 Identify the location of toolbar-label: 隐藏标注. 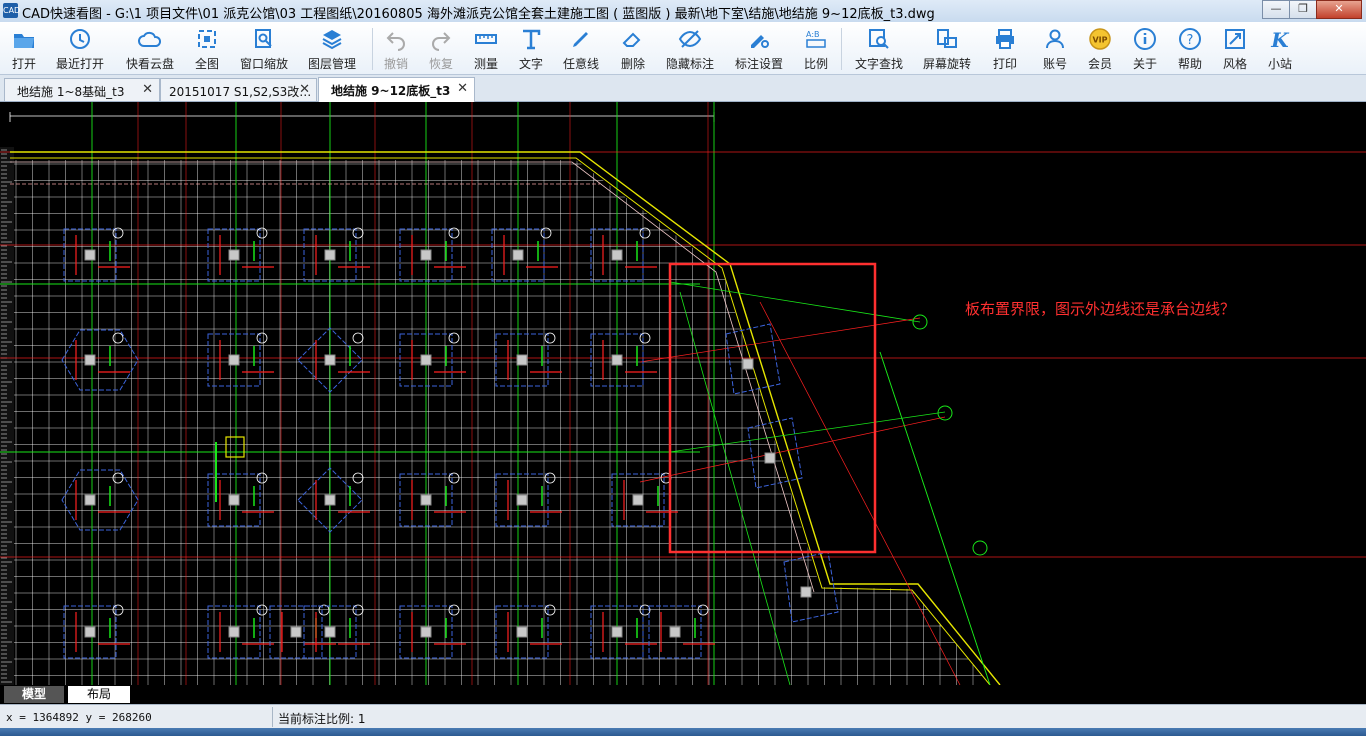
(689, 64).